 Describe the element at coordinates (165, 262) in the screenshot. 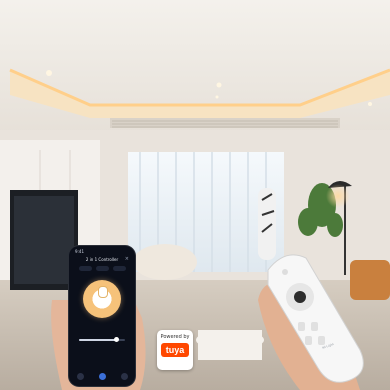

I see `armchair` at that location.